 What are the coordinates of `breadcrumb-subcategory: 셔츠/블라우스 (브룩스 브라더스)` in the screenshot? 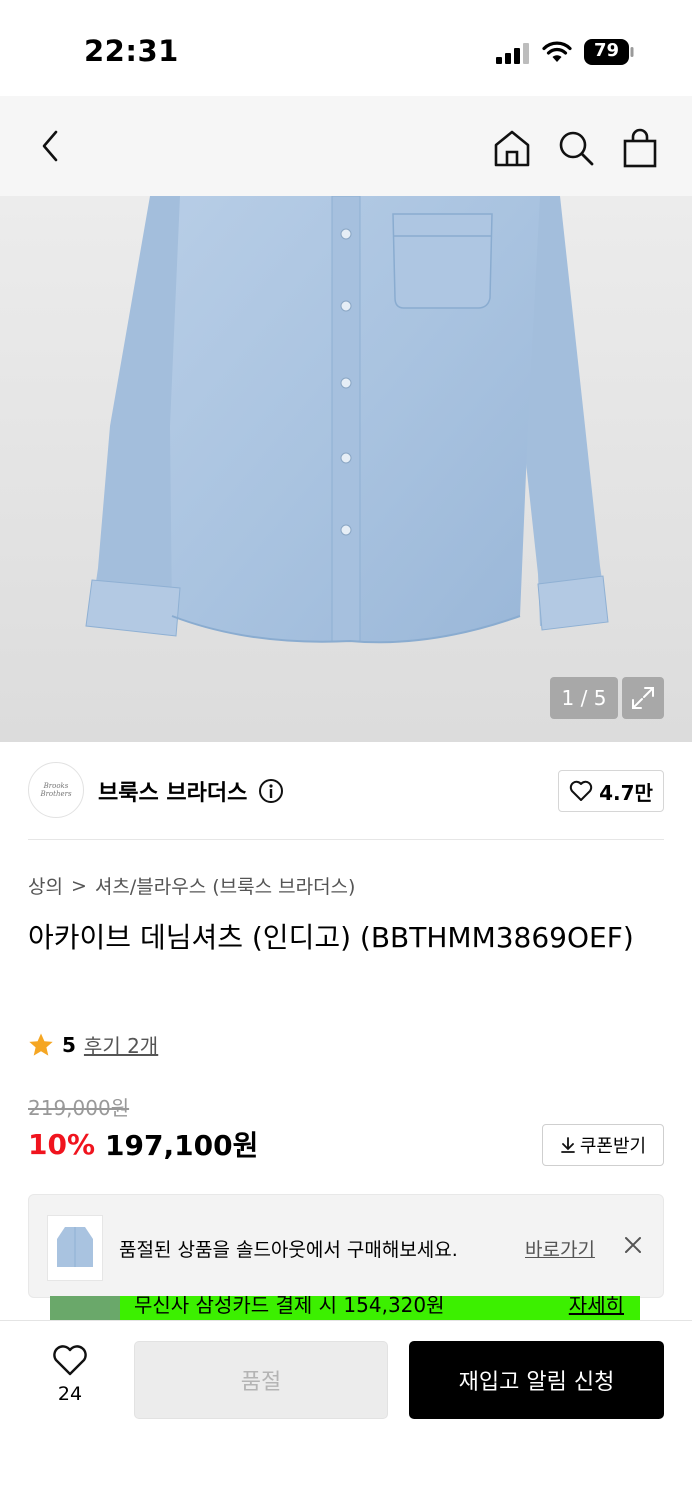 It's located at (225, 885).